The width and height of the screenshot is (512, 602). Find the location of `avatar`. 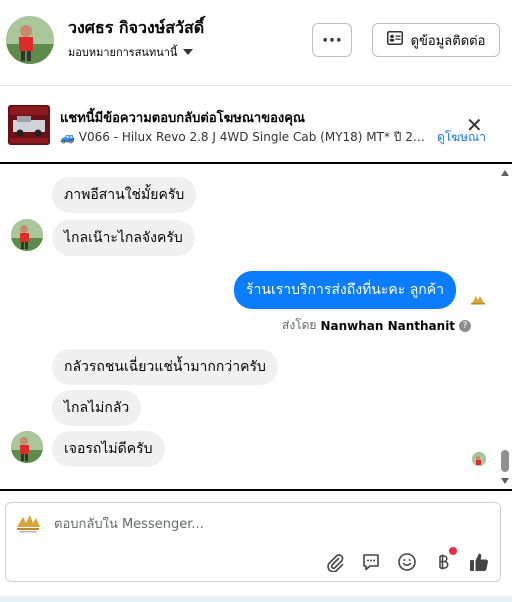

avatar is located at coordinates (30, 40).